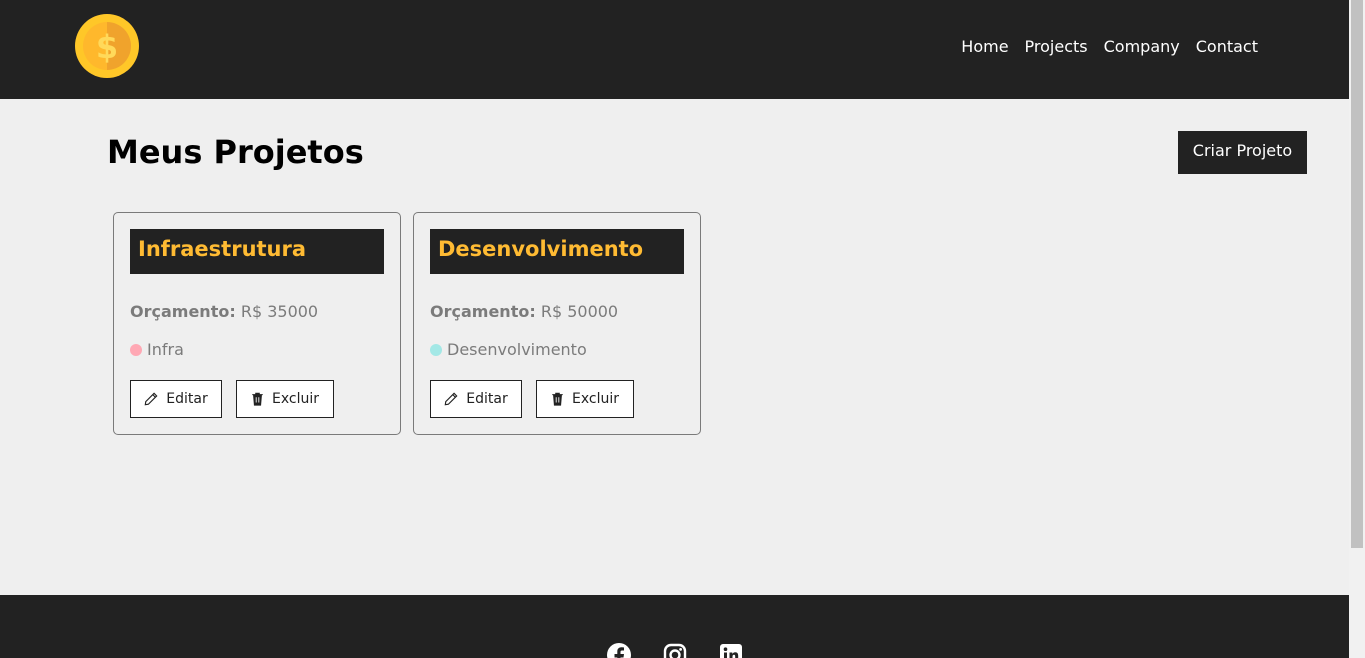 Image resolution: width=1365 pixels, height=658 pixels. What do you see at coordinates (675, 650) in the screenshot?
I see `instagram-icon` at bounding box center [675, 650].